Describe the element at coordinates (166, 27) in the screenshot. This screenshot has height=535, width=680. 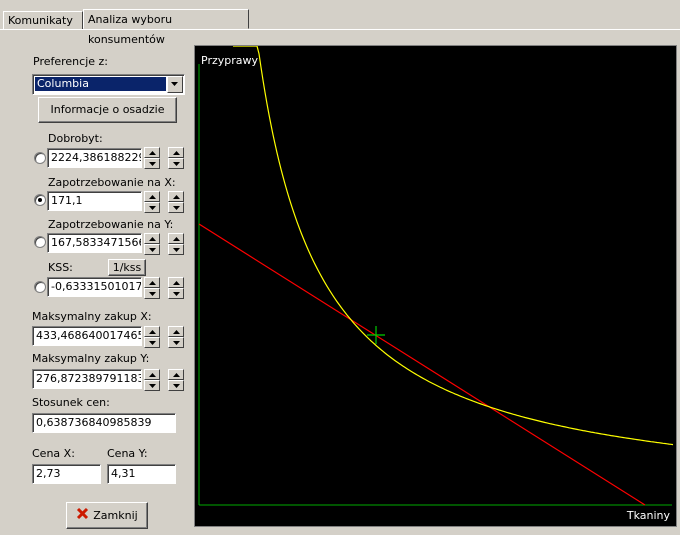
I see `tab-analiza-wyboru: Analiza wyboru konsumentów` at that location.